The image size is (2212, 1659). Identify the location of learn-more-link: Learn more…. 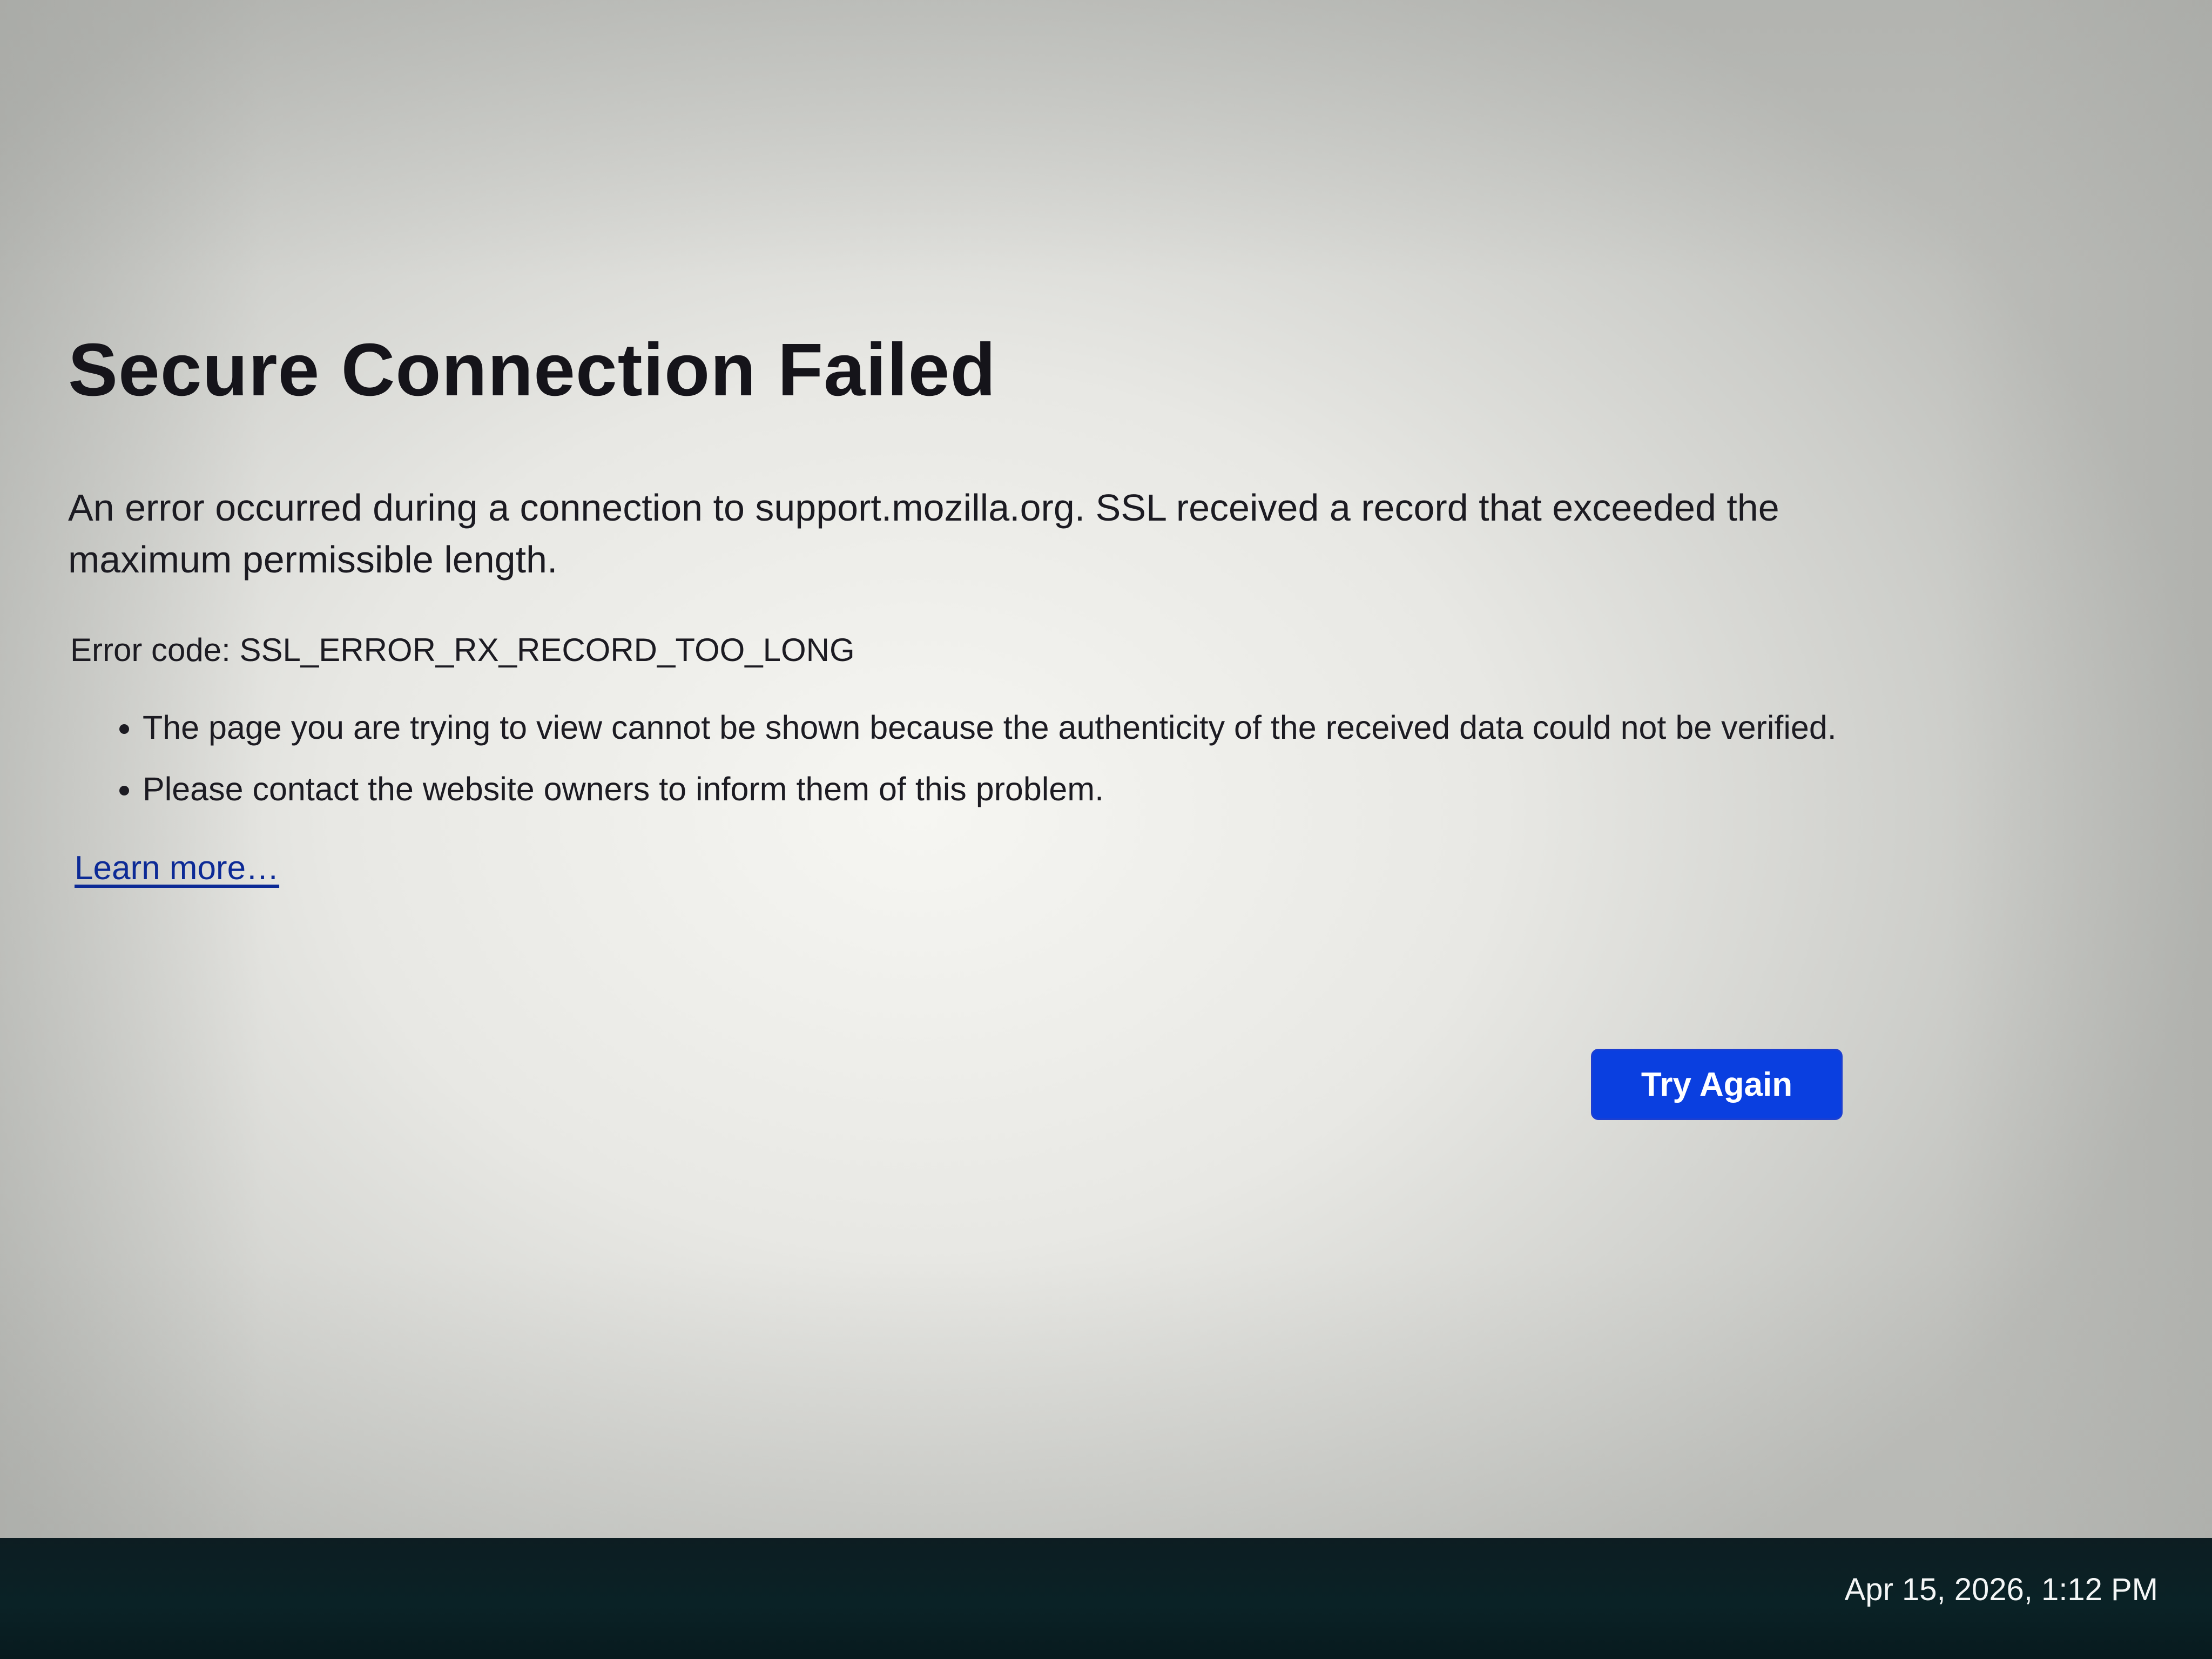
(177, 868).